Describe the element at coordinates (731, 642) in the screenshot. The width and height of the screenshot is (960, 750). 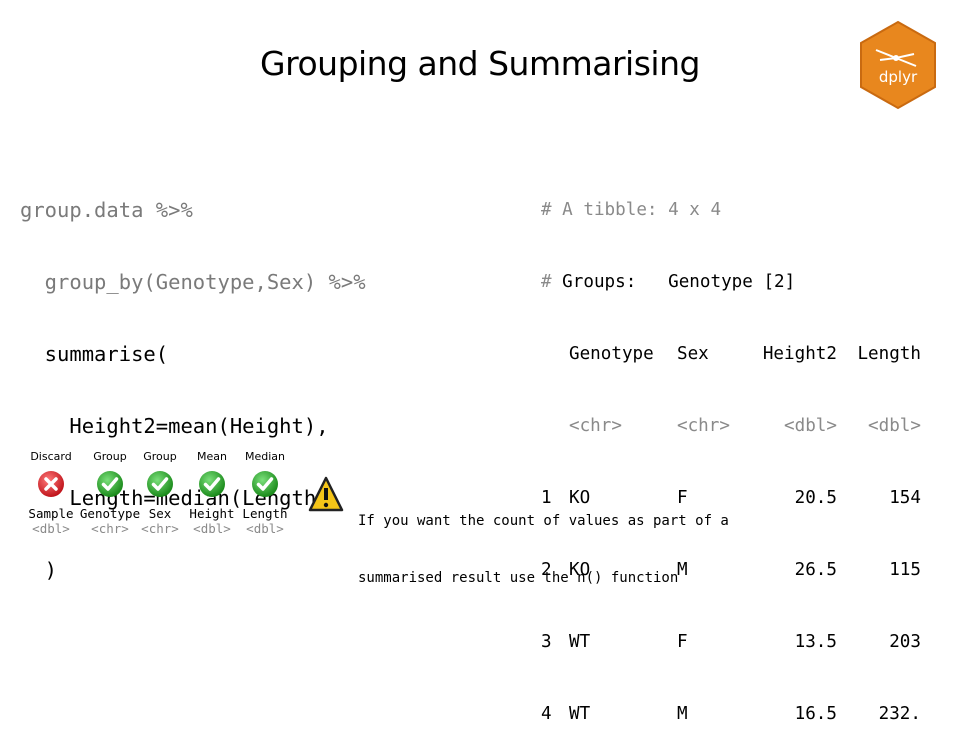
I see `table-row: 3 WT F 13.5 203` at that location.